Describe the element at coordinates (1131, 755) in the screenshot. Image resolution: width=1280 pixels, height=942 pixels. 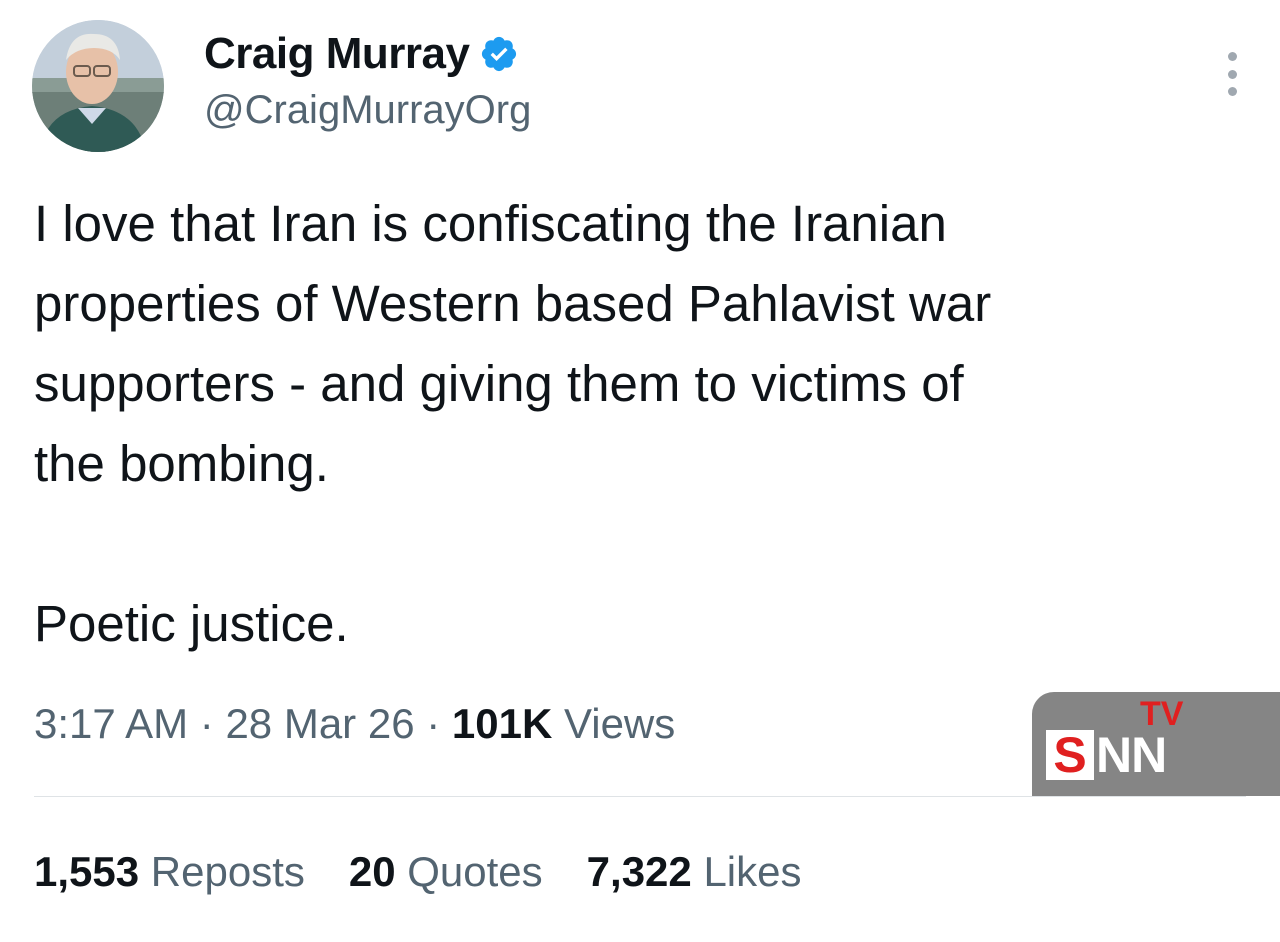
I see `logo-nn-text: NN` at that location.